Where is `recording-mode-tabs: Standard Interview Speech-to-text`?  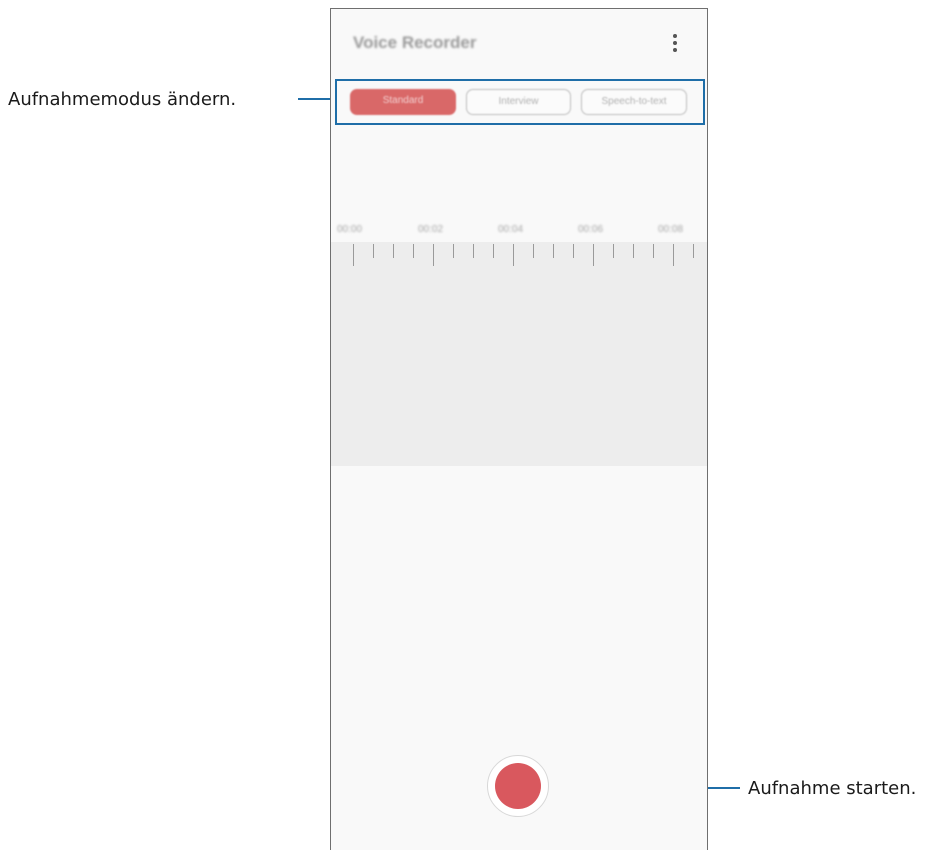
recording-mode-tabs: Standard Interview Speech-to-text is located at coordinates (520, 102).